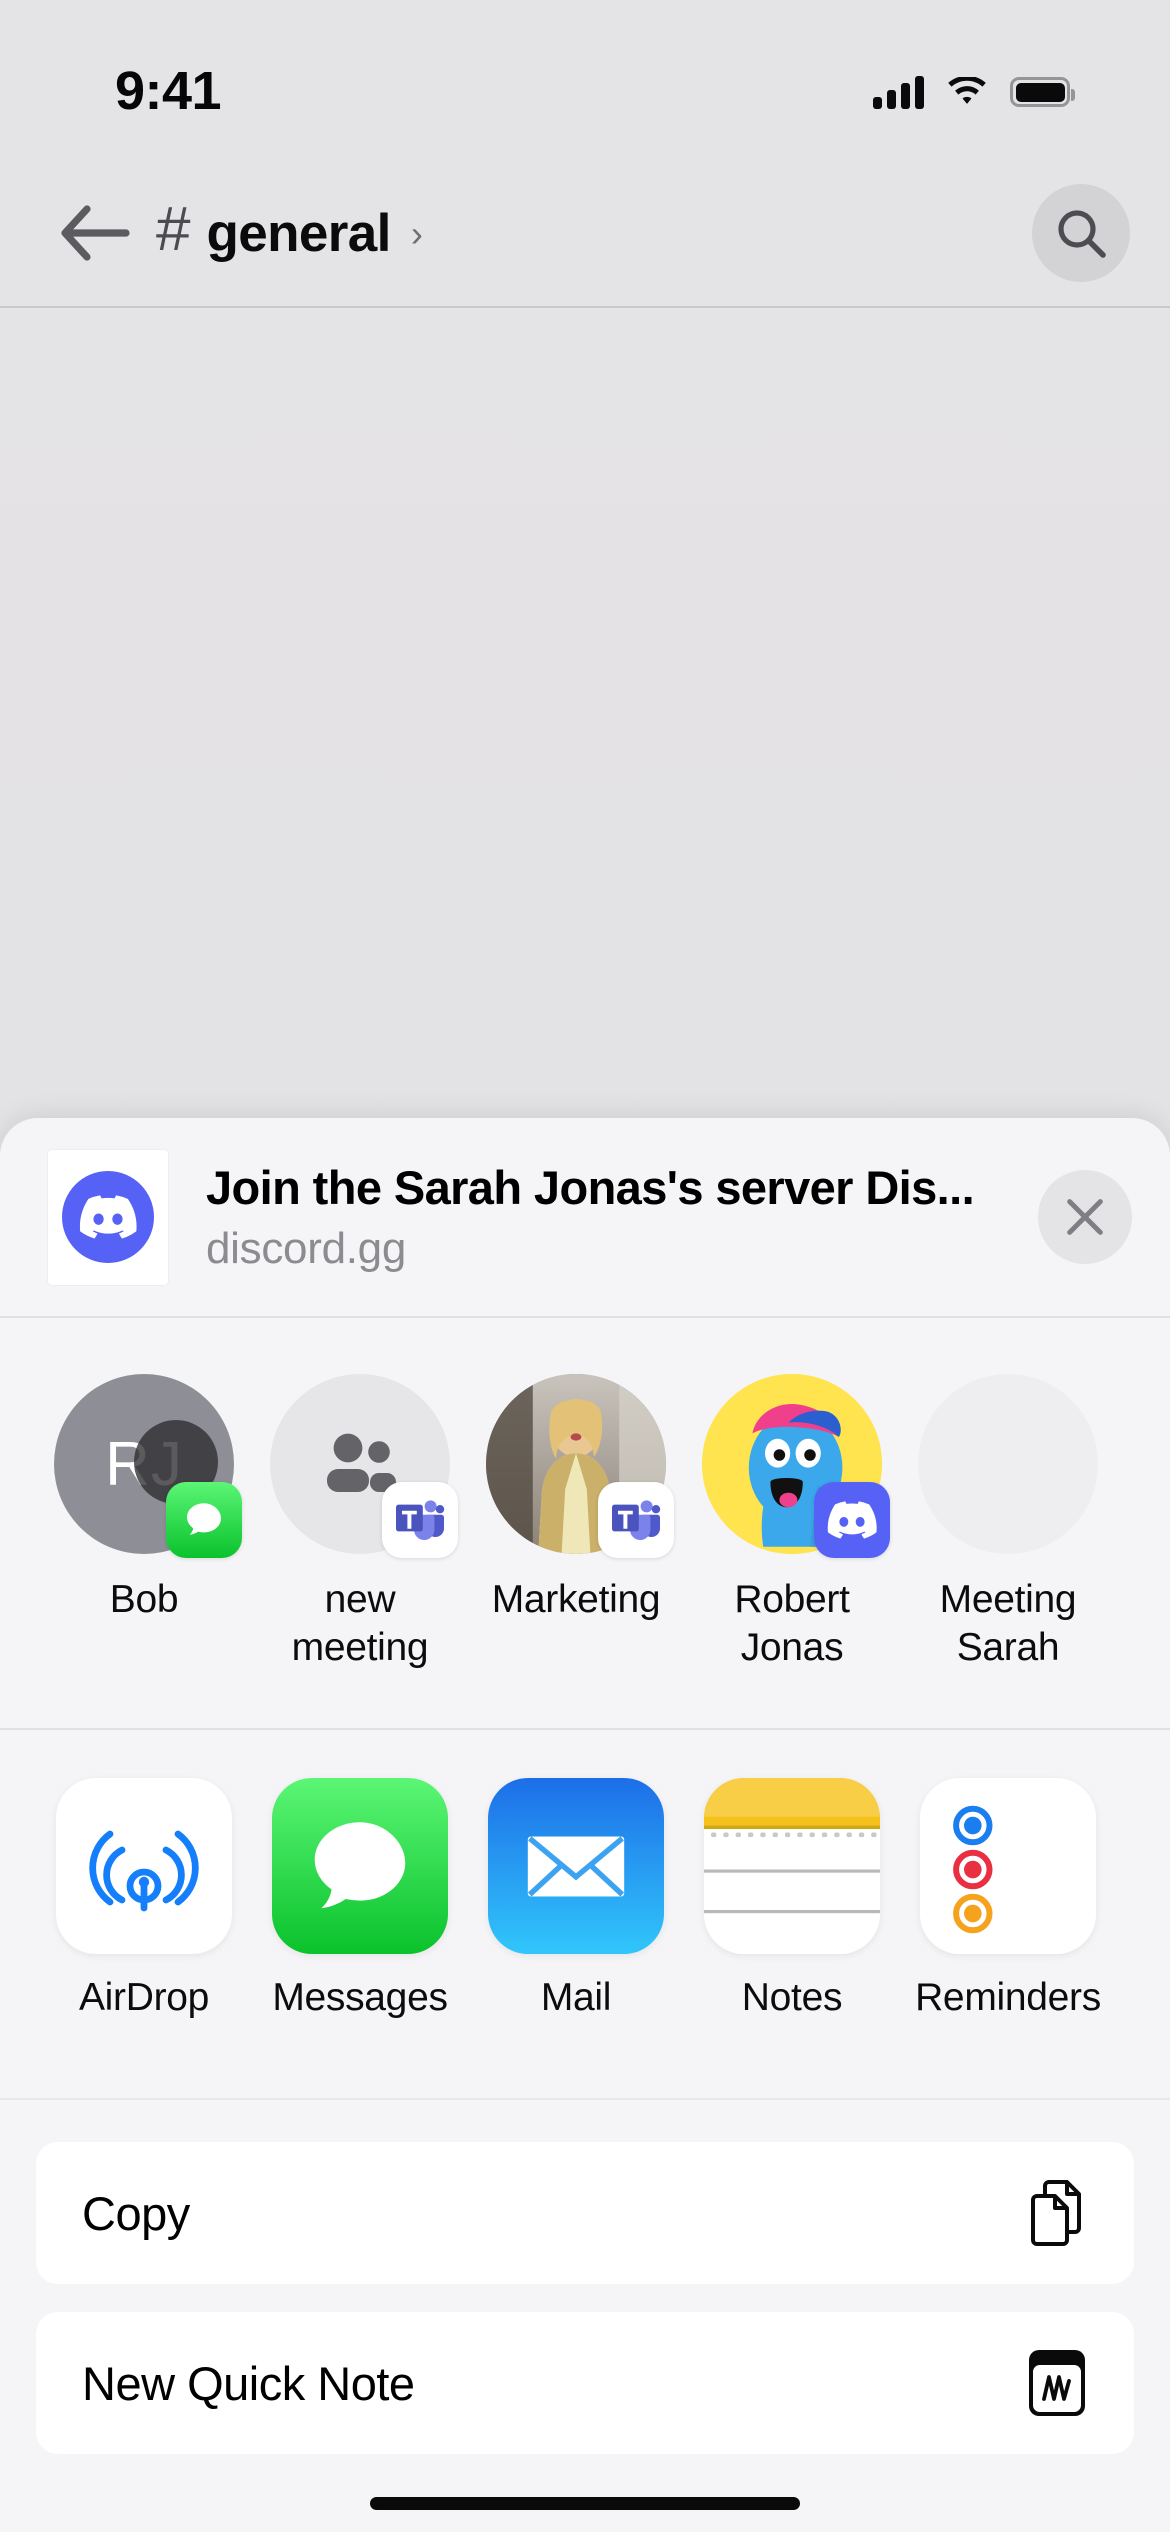 The width and height of the screenshot is (1170, 2532). I want to click on quick-note-icon, so click(1057, 2383).